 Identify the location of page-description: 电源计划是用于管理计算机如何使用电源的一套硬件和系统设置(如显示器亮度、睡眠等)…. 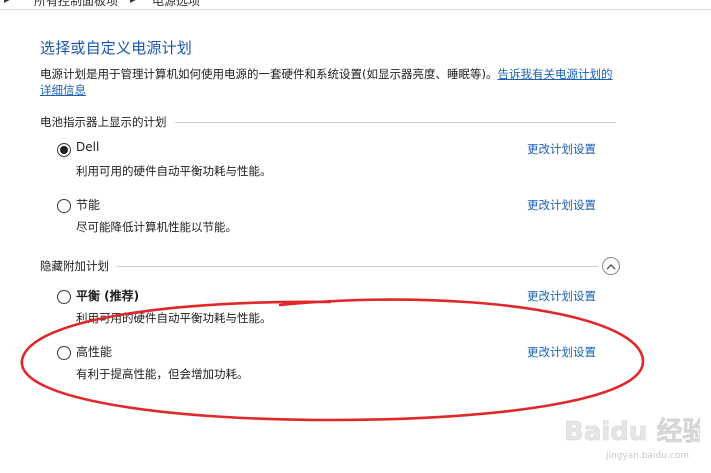
(330, 82).